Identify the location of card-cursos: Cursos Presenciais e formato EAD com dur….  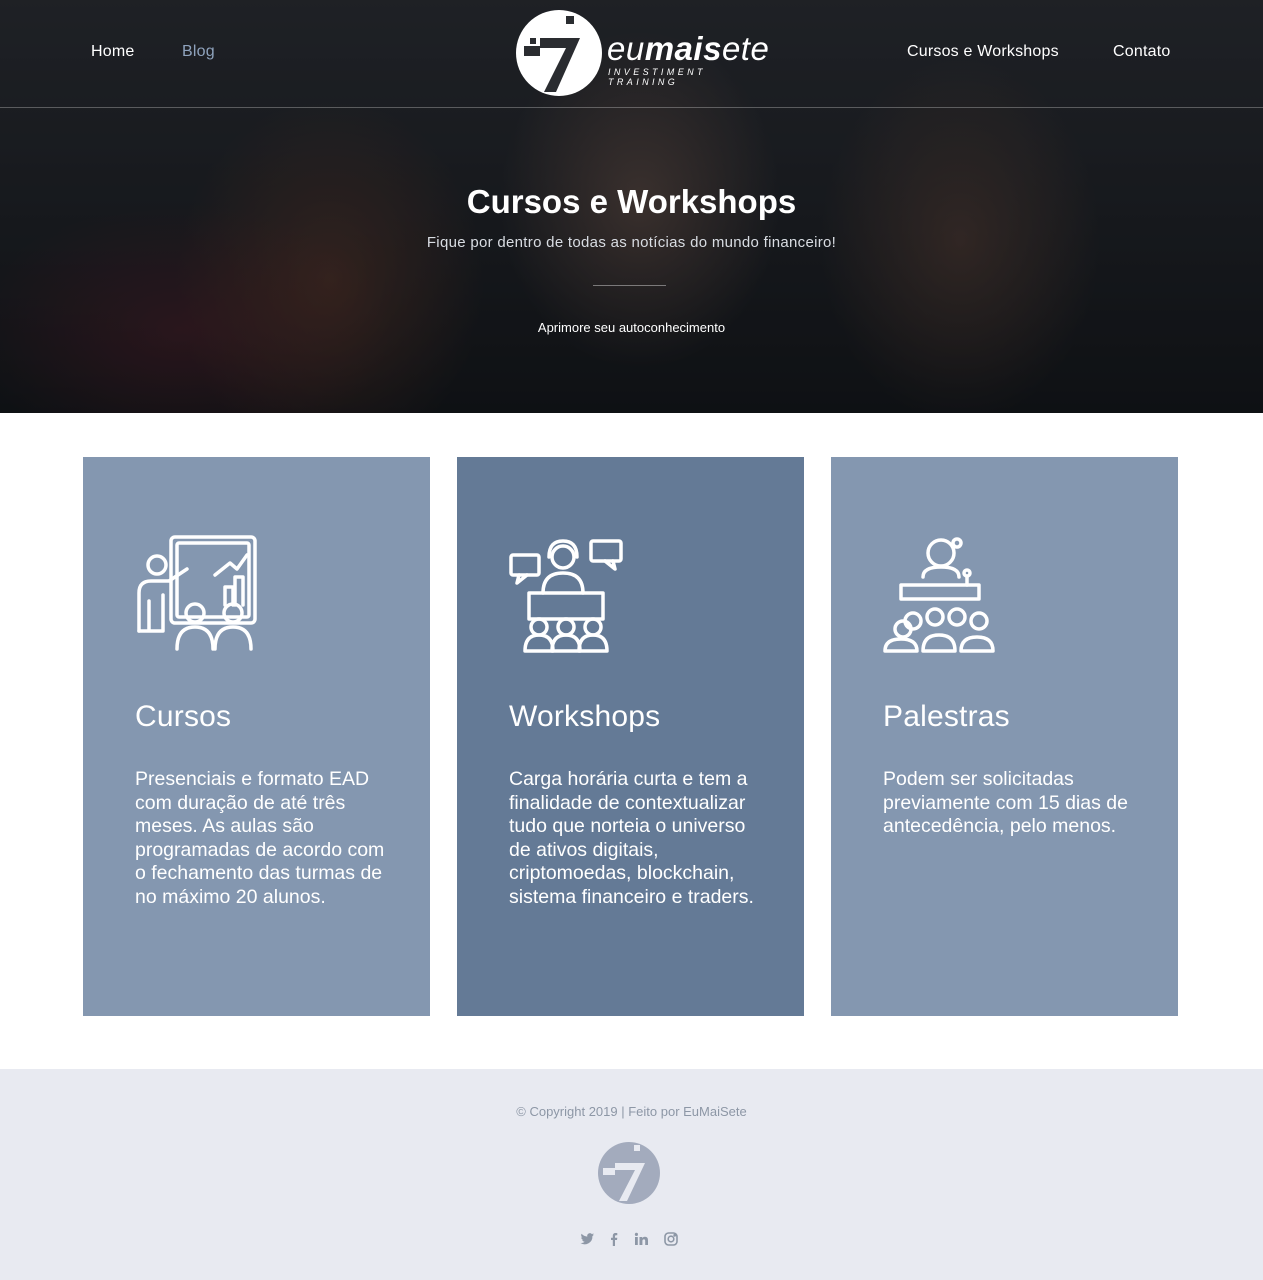
(256, 736).